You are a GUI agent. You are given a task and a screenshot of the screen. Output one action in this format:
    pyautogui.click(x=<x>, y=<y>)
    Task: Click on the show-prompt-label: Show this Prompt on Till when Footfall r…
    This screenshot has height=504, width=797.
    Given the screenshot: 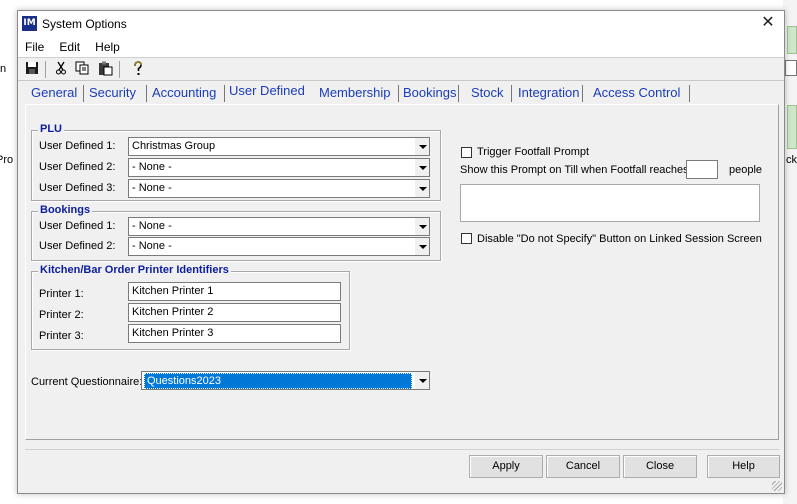 What is the action you would take?
    pyautogui.click(x=574, y=170)
    